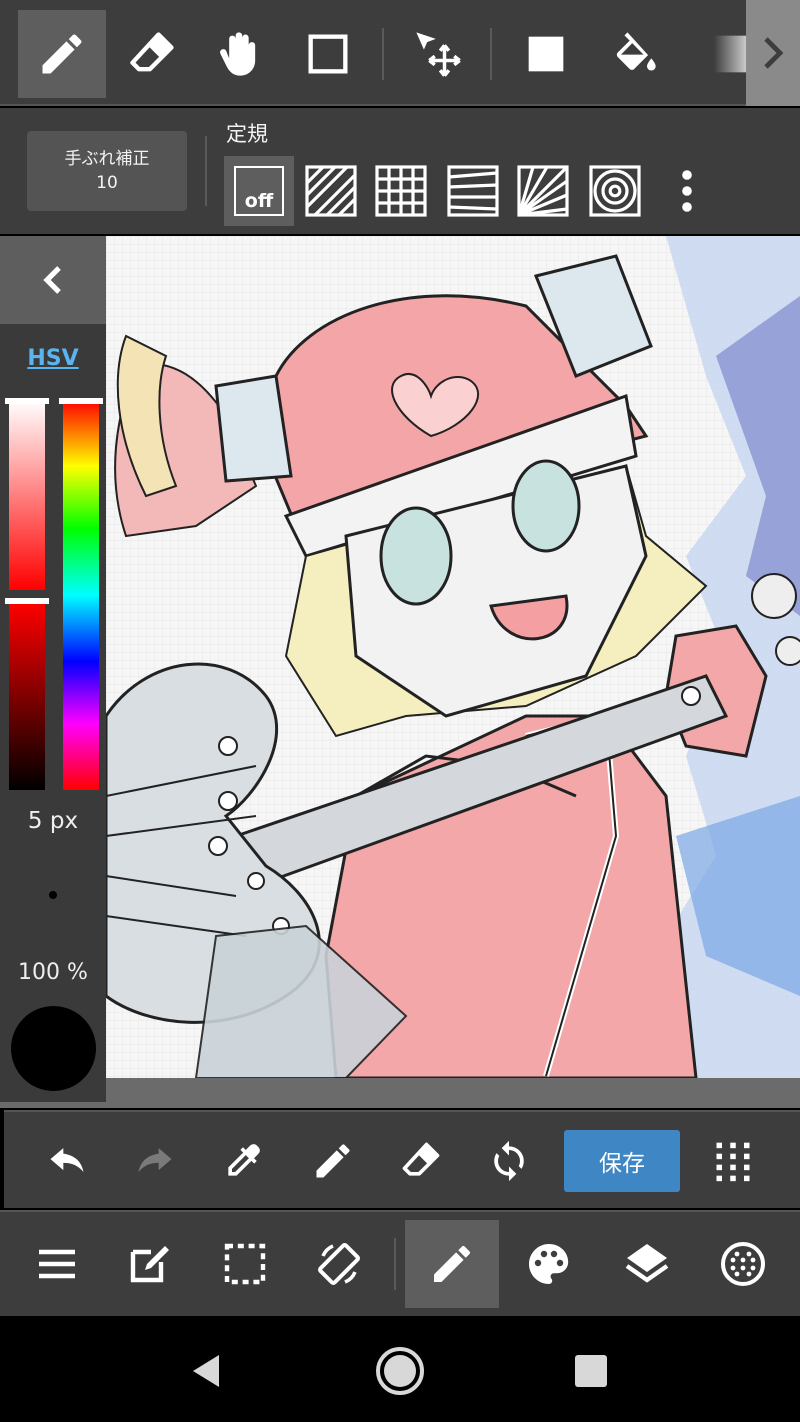 The width and height of the screenshot is (800, 1422). I want to click on hand-icon, so click(238, 54).